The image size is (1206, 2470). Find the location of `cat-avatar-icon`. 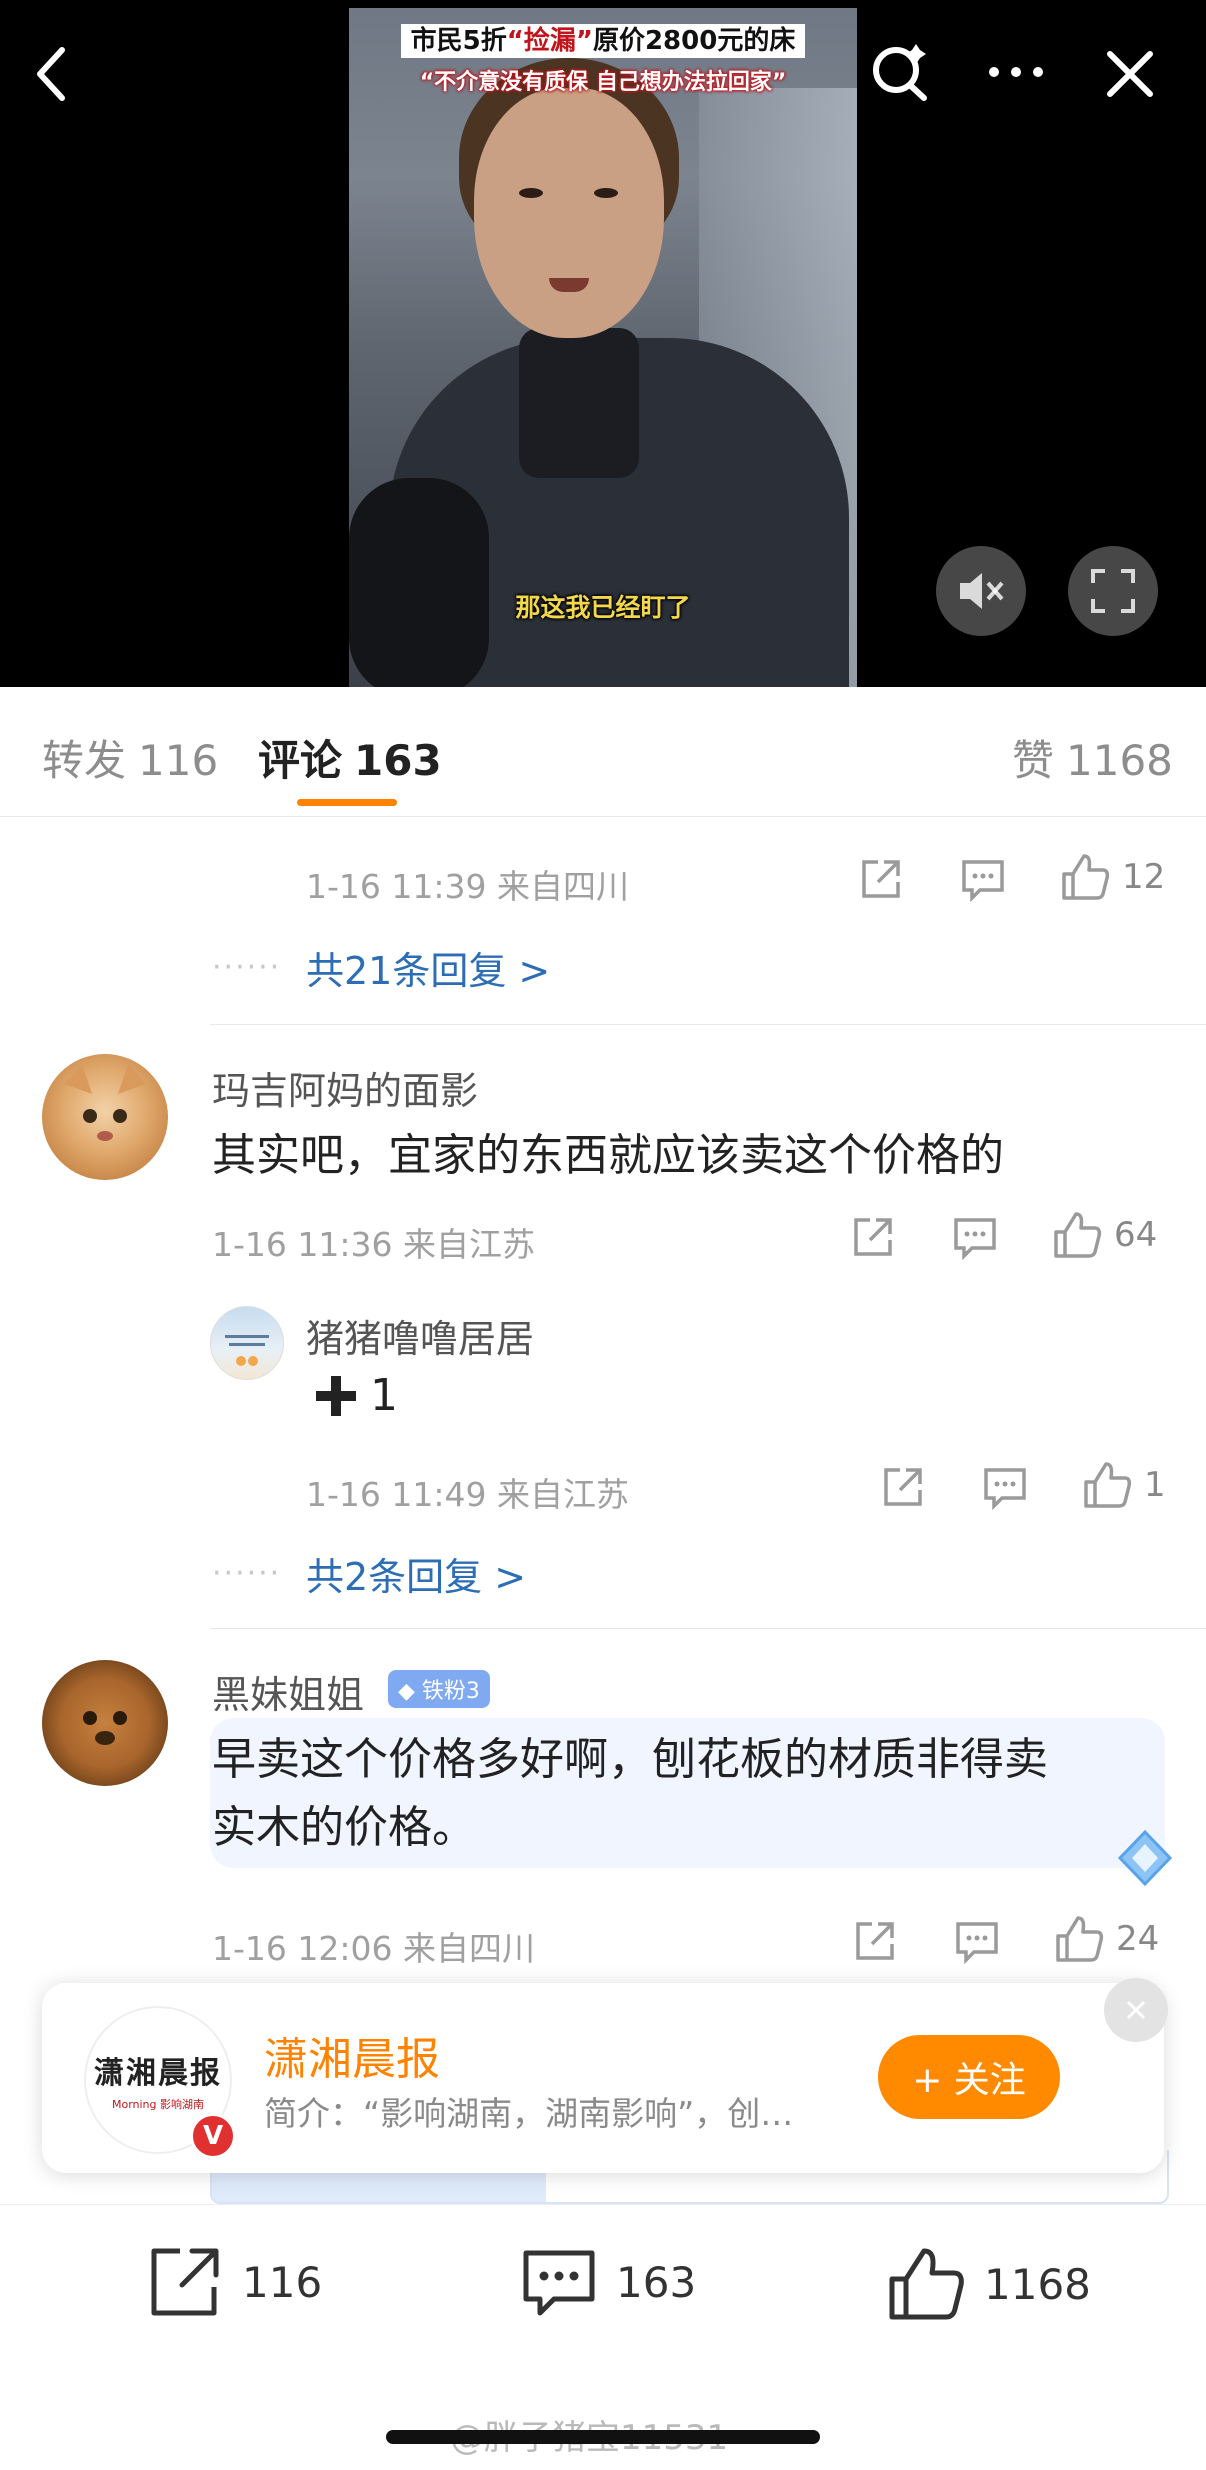

cat-avatar-icon is located at coordinates (105, 1102).